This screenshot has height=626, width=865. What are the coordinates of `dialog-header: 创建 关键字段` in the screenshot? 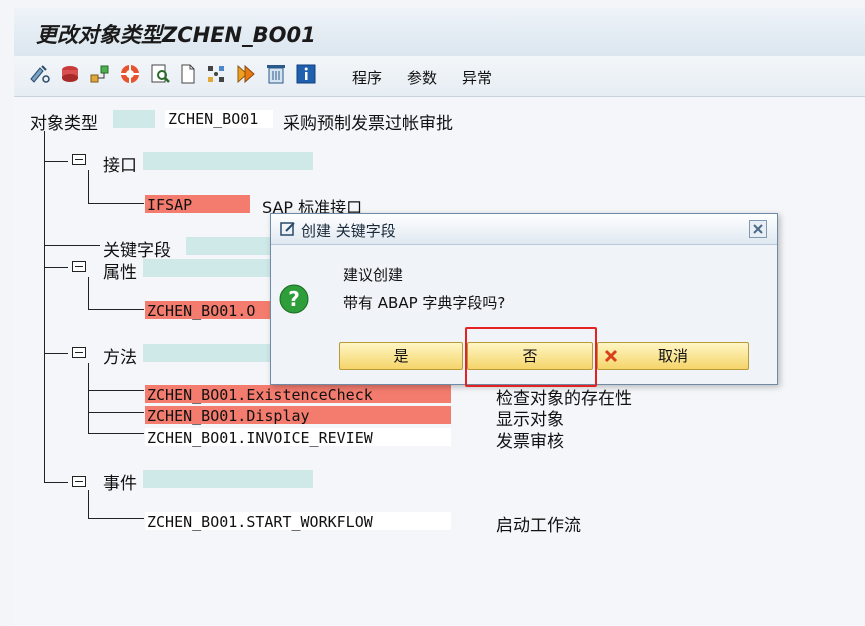 It's located at (524, 229).